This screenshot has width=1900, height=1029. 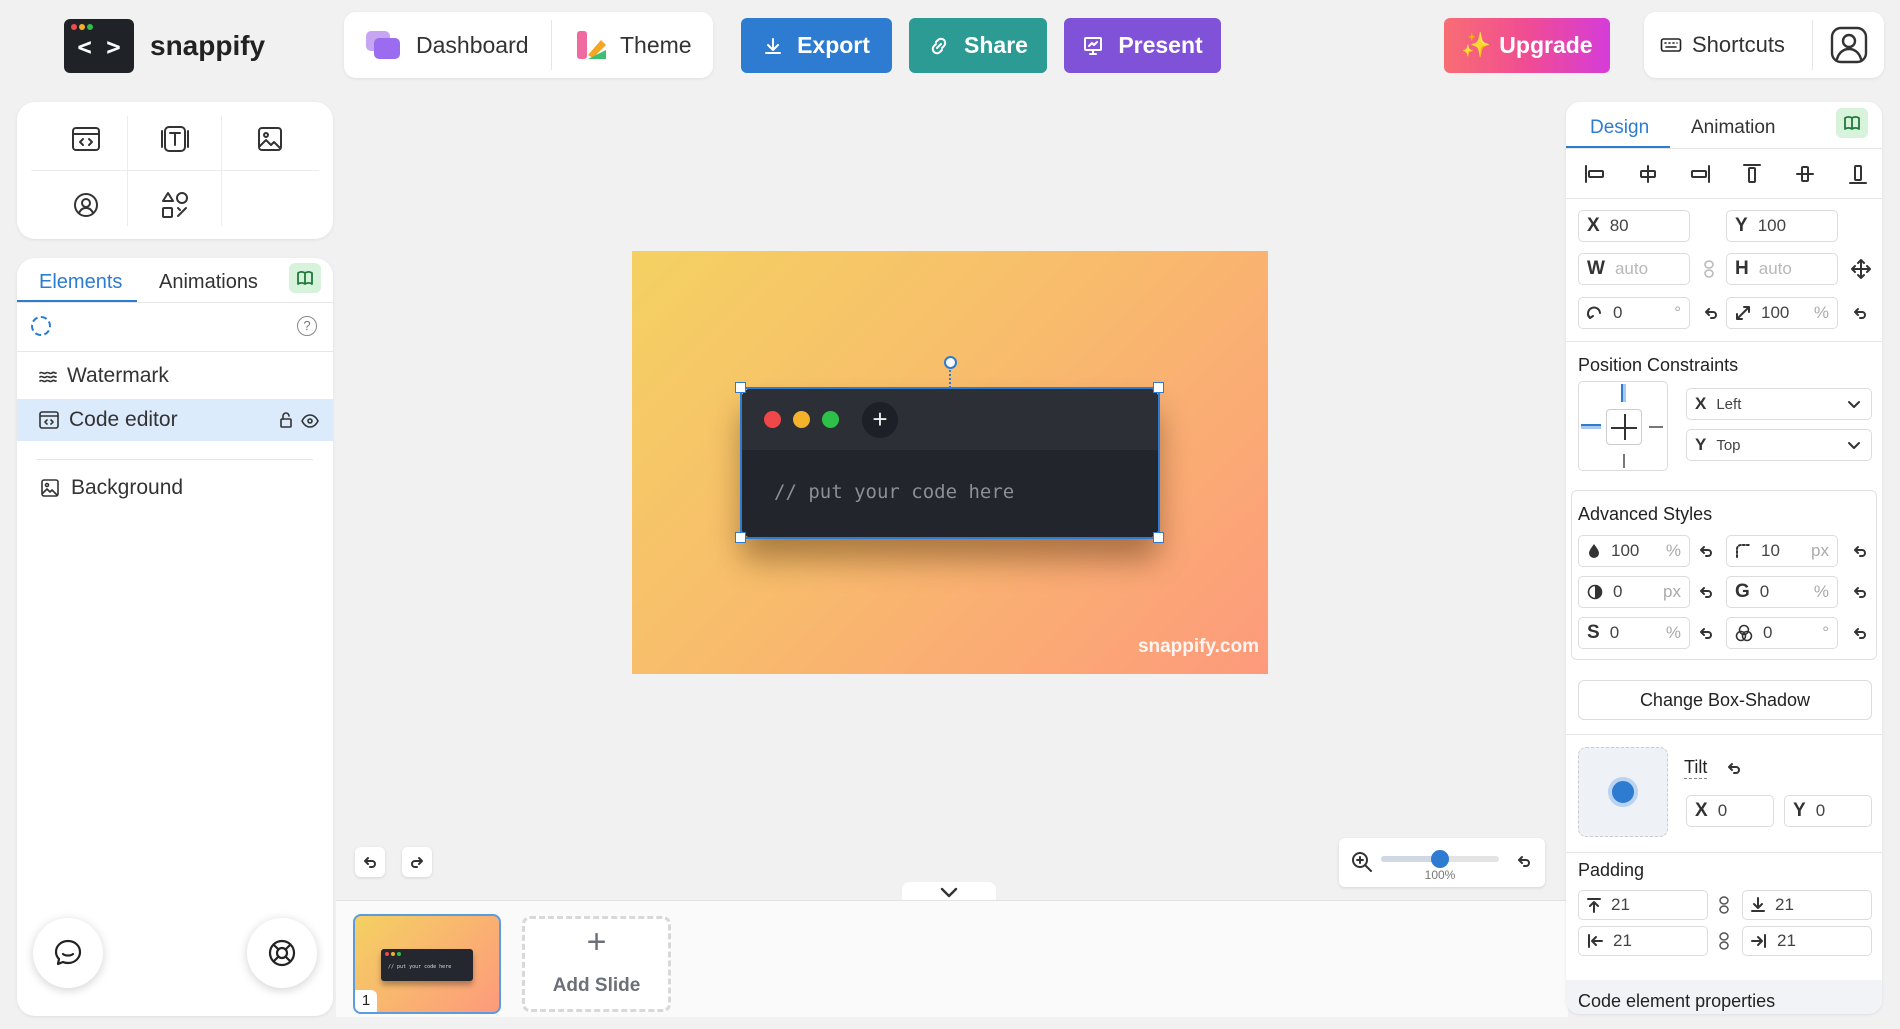 I want to click on saturation-input: S 0%, so click(x=1634, y=633).